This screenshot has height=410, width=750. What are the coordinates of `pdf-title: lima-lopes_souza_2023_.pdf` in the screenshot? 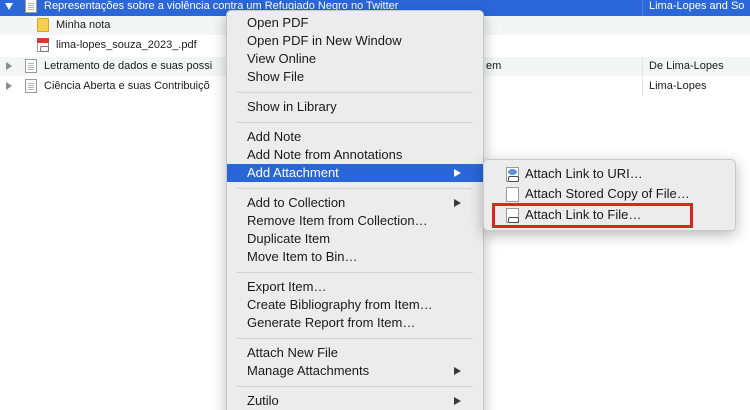 It's located at (126, 45).